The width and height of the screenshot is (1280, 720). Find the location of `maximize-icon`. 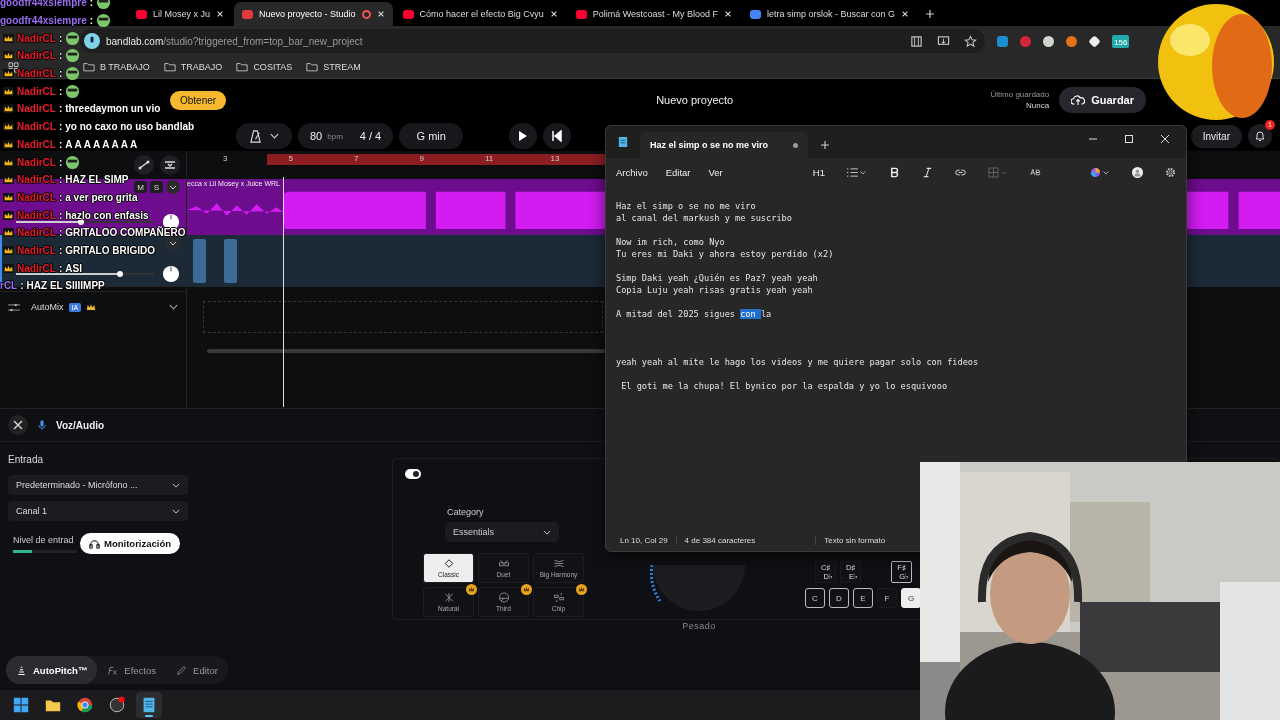

maximize-icon is located at coordinates (1129, 139).